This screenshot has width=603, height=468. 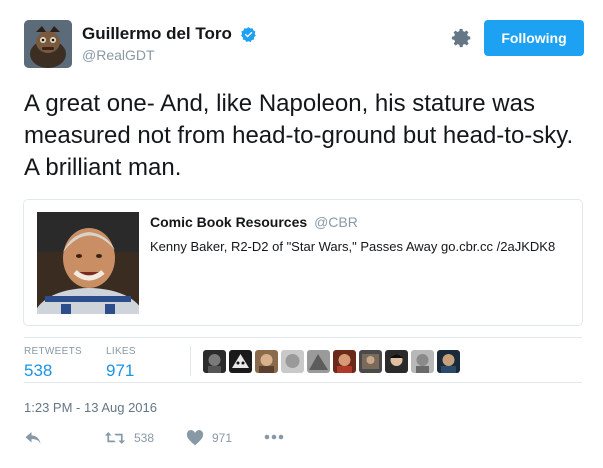 I want to click on likes-label: LIKES, so click(x=121, y=351).